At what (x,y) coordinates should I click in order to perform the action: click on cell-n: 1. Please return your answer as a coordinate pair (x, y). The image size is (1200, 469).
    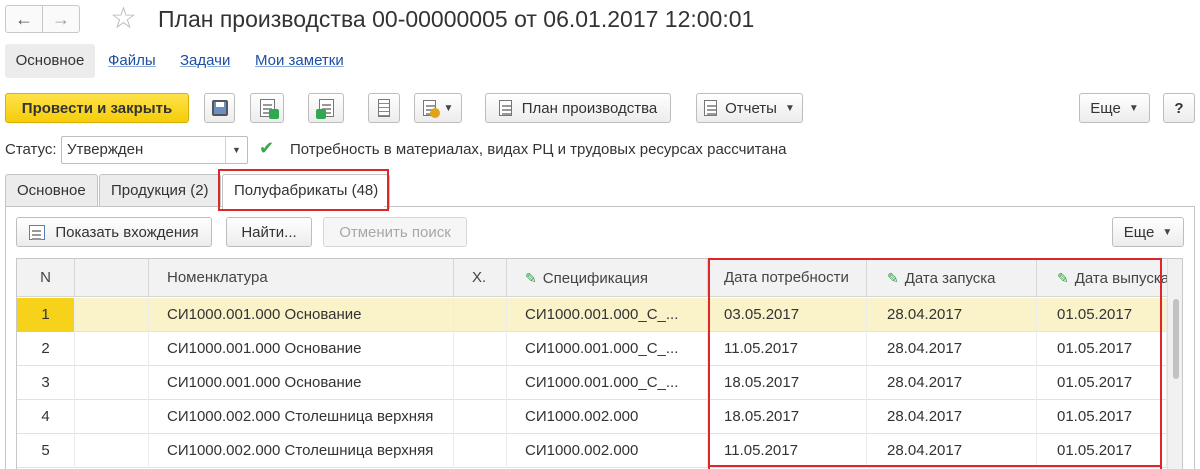
    Looking at the image, I should click on (46, 315).